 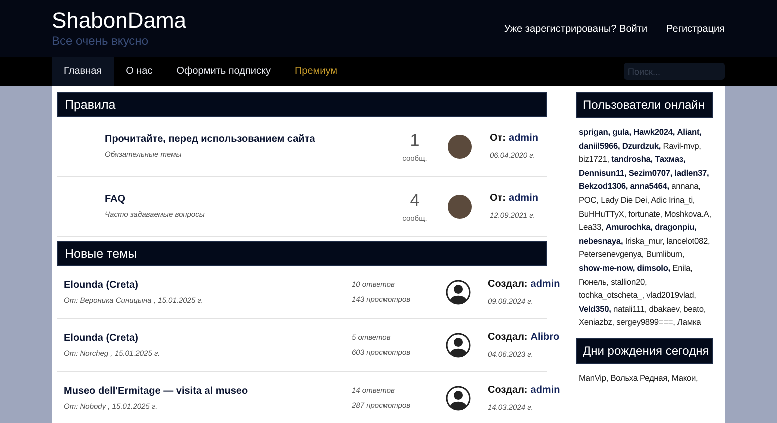 I want to click on online-user-link: Bekzod1306,, so click(x=603, y=186).